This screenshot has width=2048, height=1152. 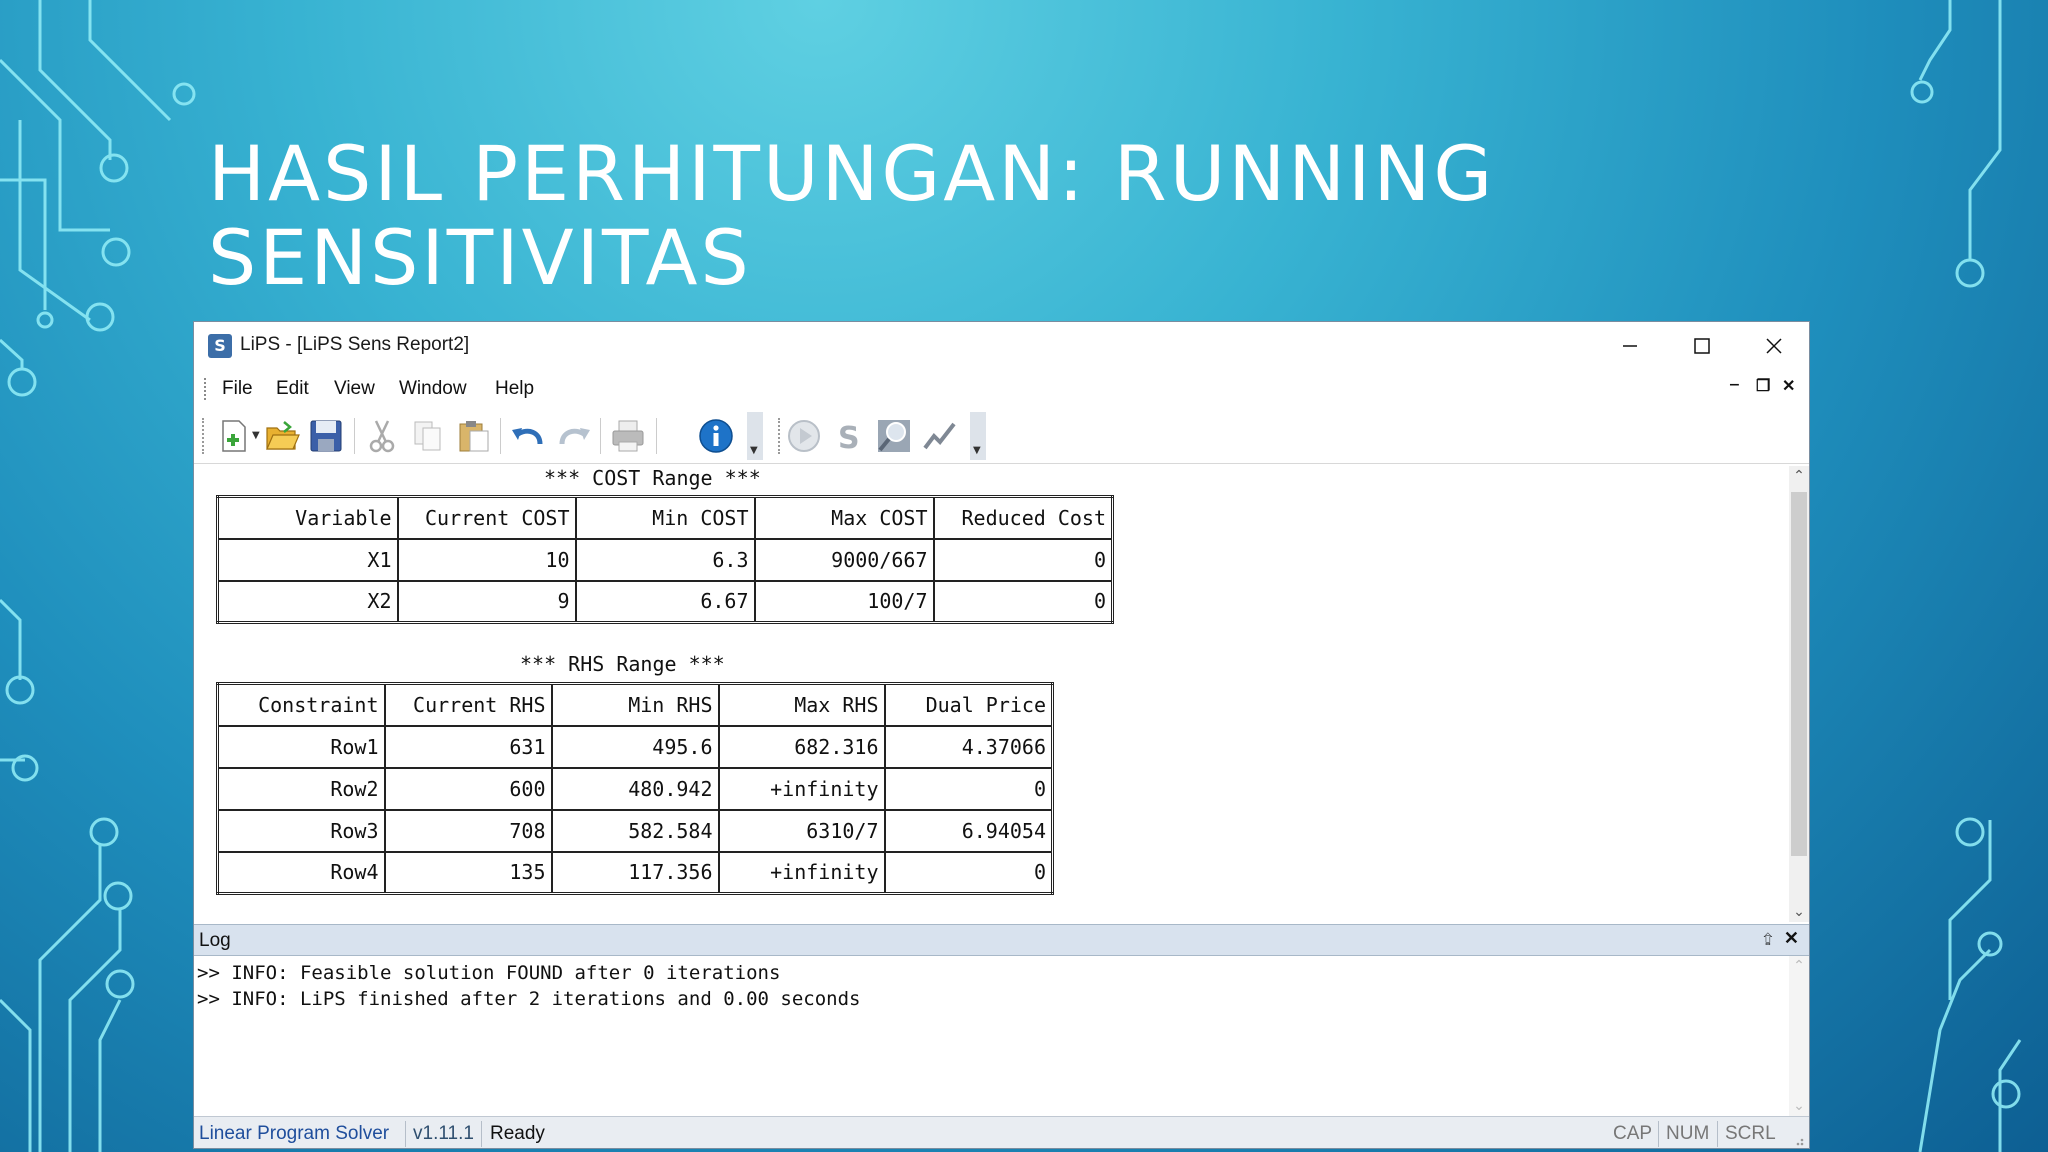 What do you see at coordinates (1688, 1133) in the screenshot?
I see `status-num: NUM` at bounding box center [1688, 1133].